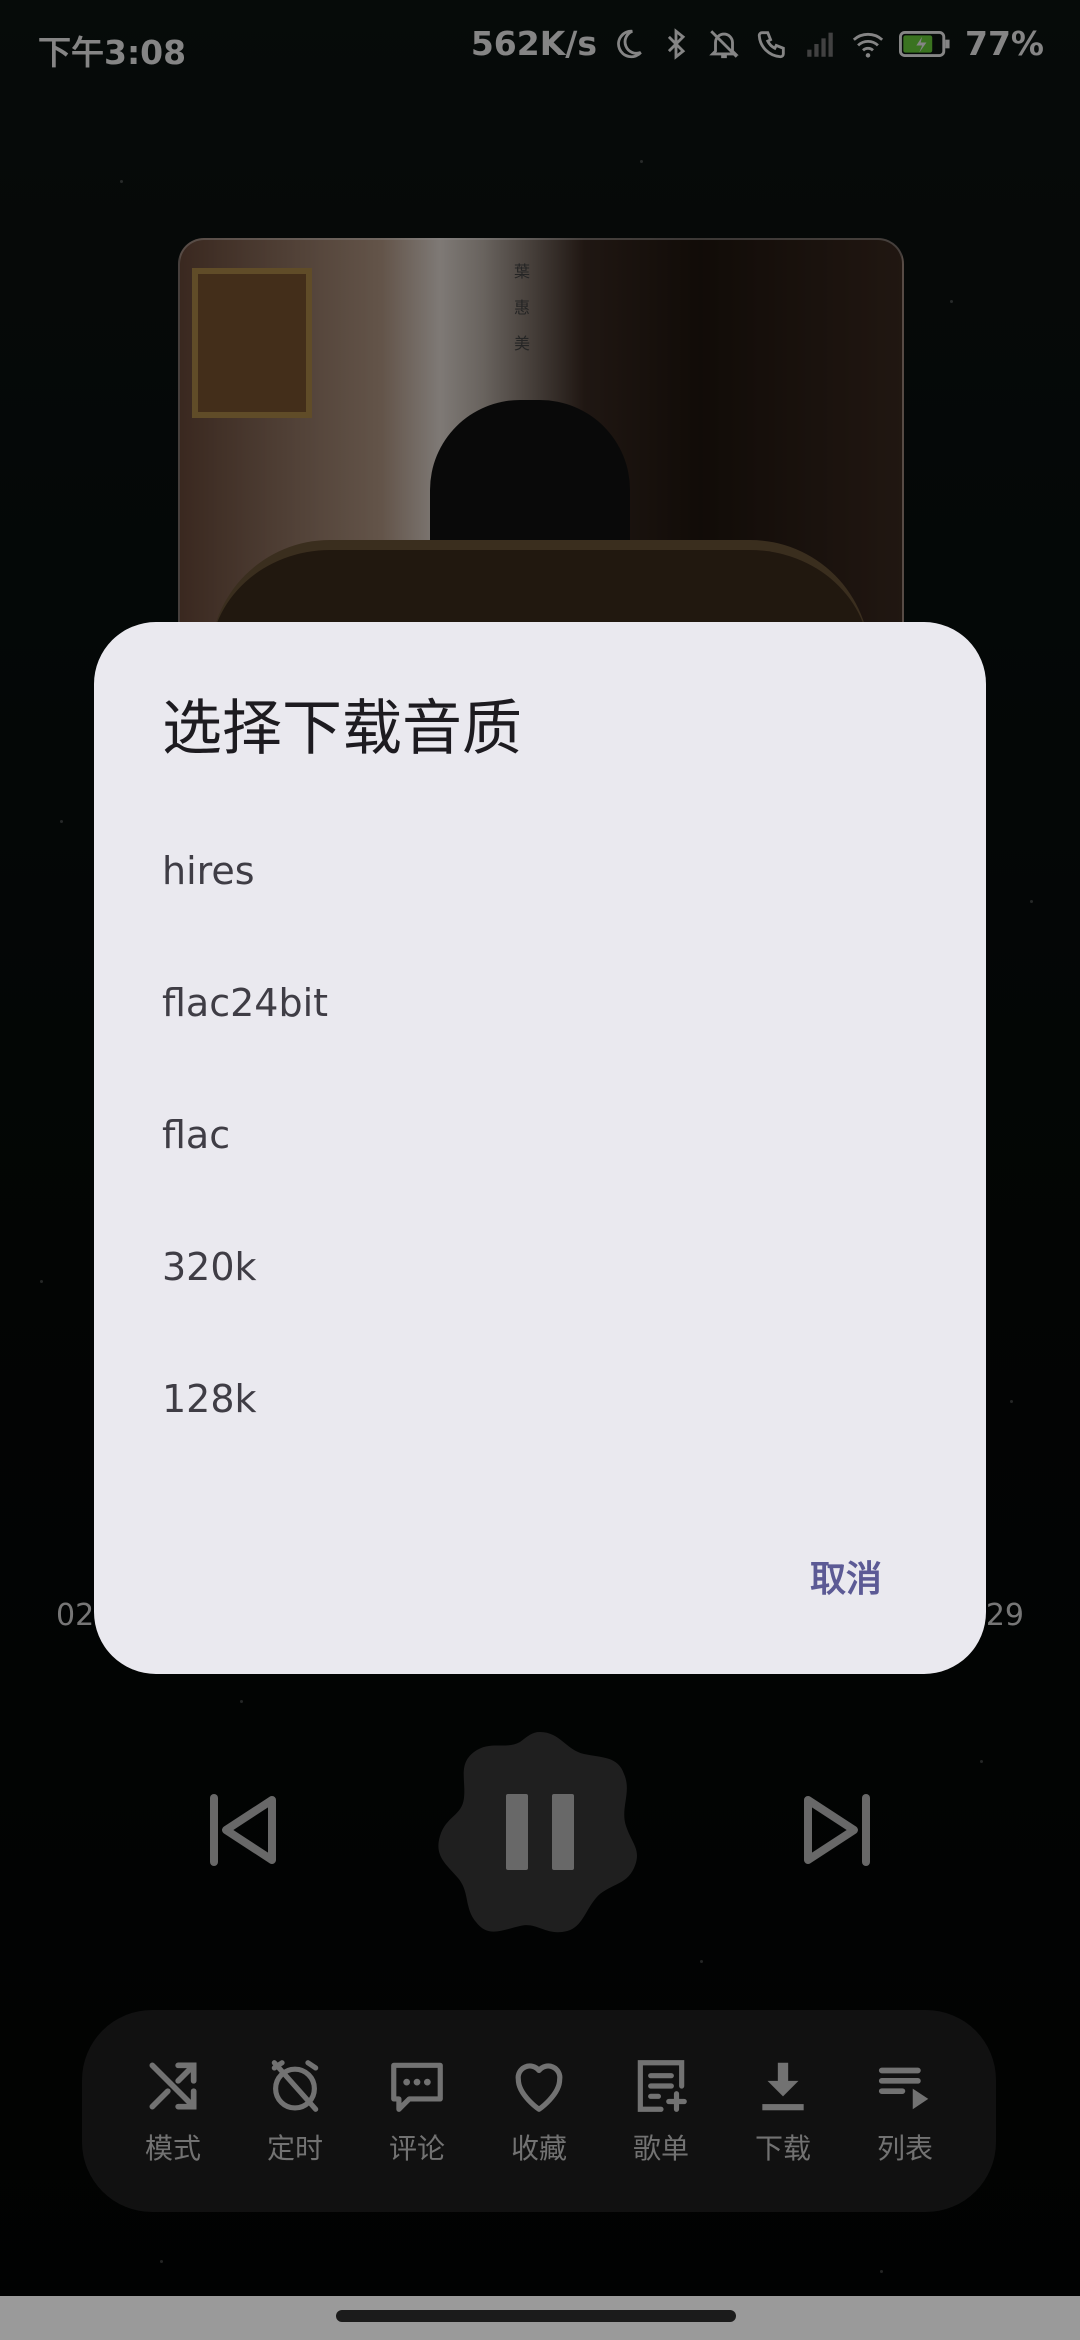 Image resolution: width=1080 pixels, height=2340 pixels. I want to click on quality-option-flac: flac, so click(540, 1135).